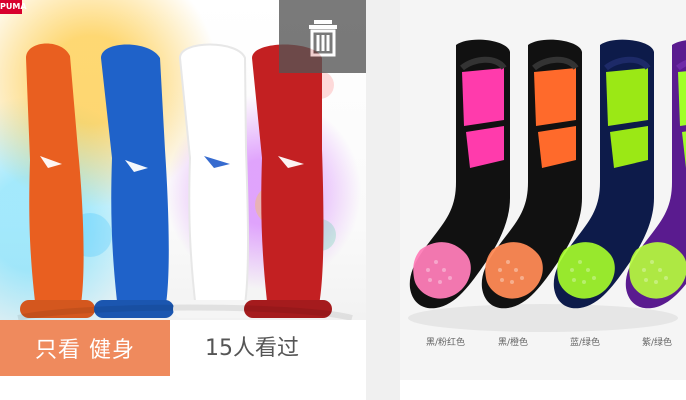 Image resolution: width=686 pixels, height=400 pixels. Describe the element at coordinates (657, 342) in the screenshot. I see `color-label-4: 紫/绿色` at that location.